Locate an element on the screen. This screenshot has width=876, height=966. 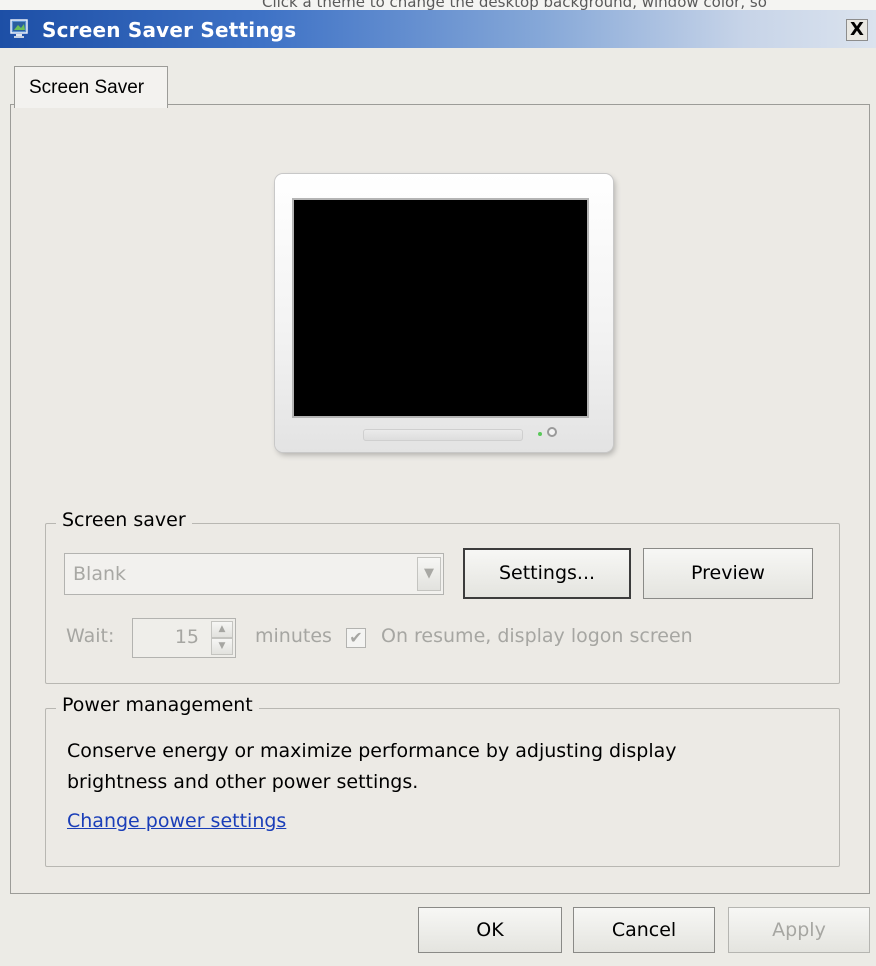
preview-button: Preview is located at coordinates (728, 573).